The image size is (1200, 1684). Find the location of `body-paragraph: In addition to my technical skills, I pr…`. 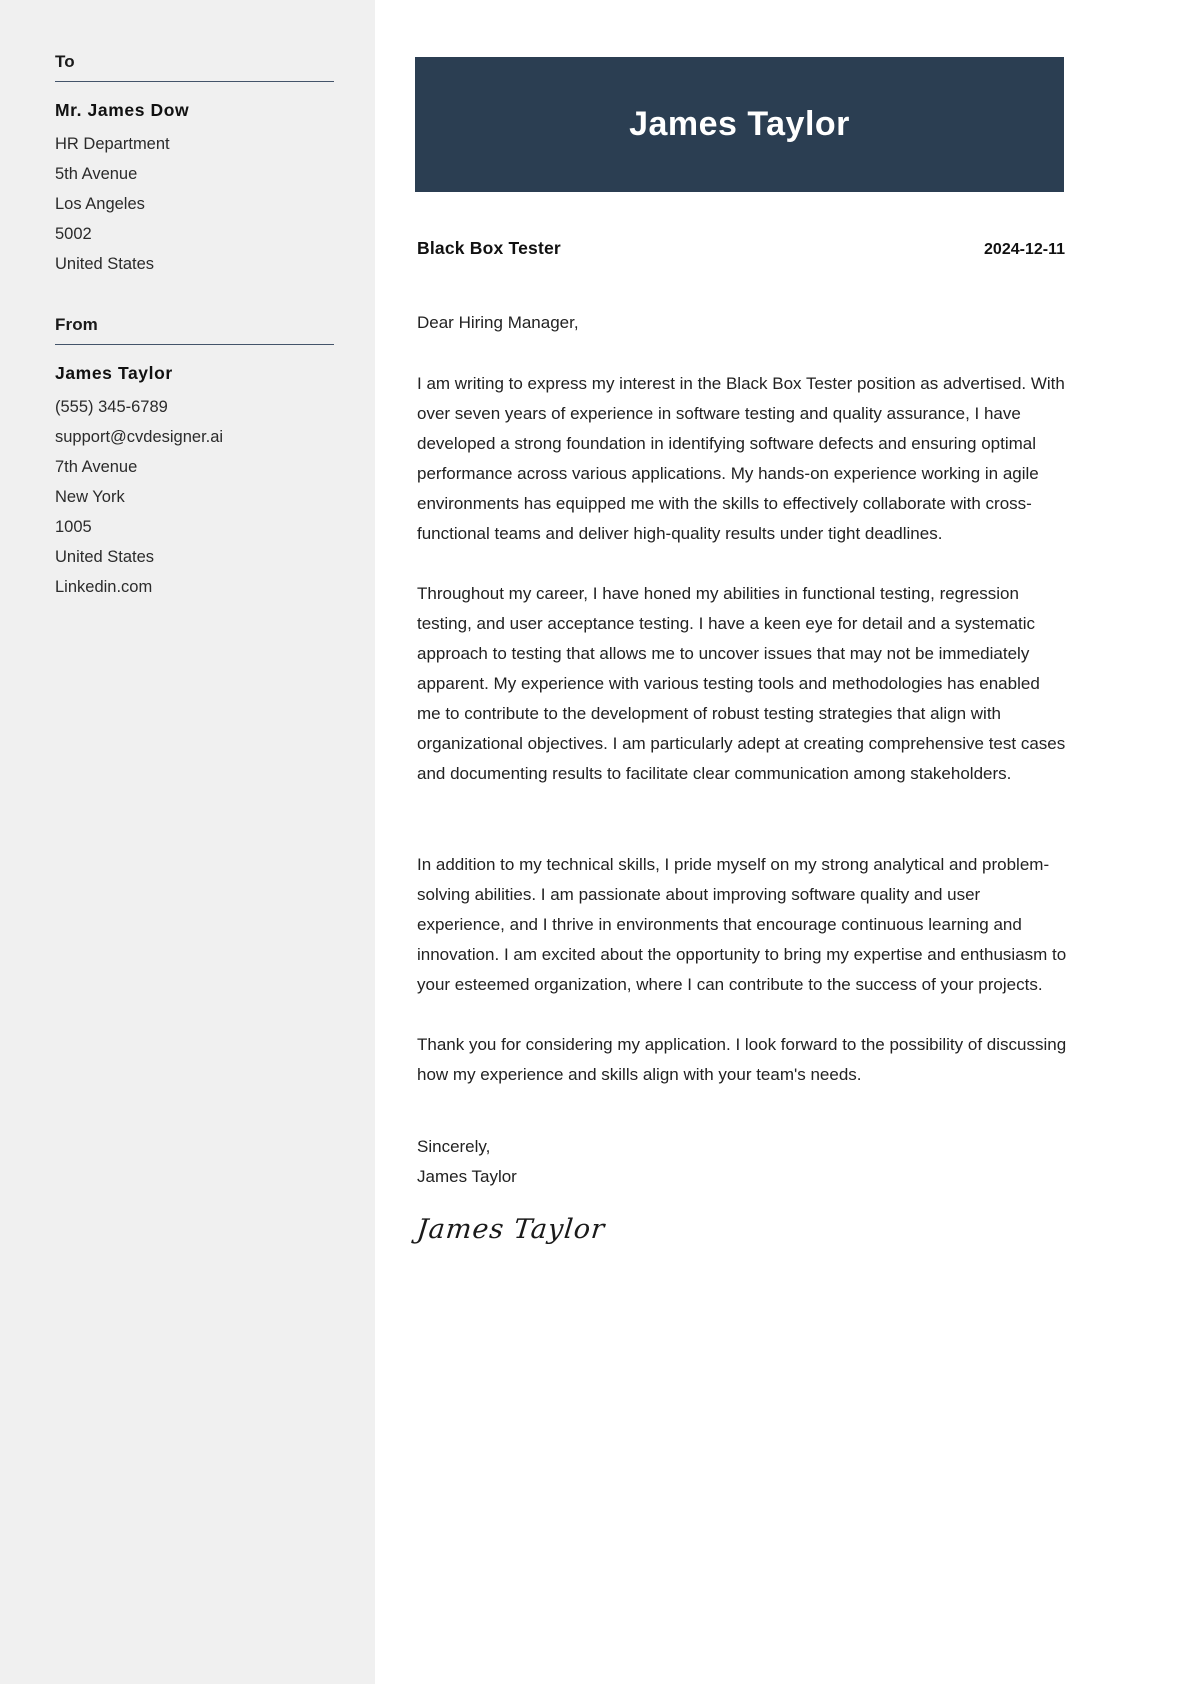

body-paragraph: In addition to my technical skills, I pr… is located at coordinates (742, 924).